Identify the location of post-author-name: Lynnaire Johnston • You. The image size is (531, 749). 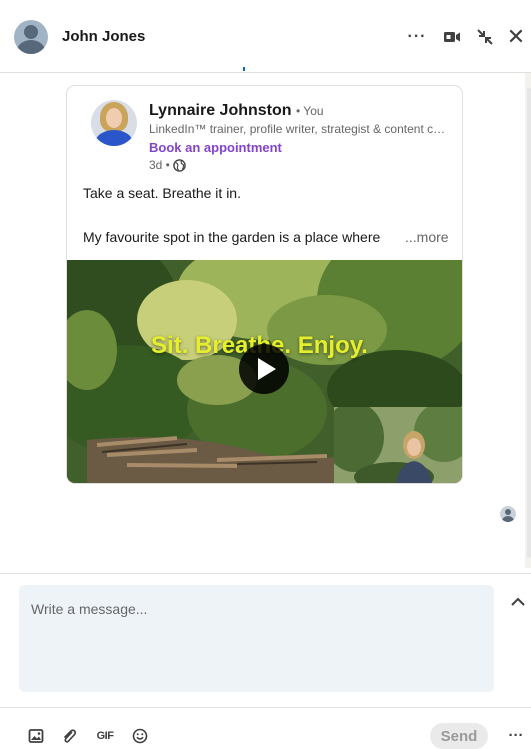
(236, 111).